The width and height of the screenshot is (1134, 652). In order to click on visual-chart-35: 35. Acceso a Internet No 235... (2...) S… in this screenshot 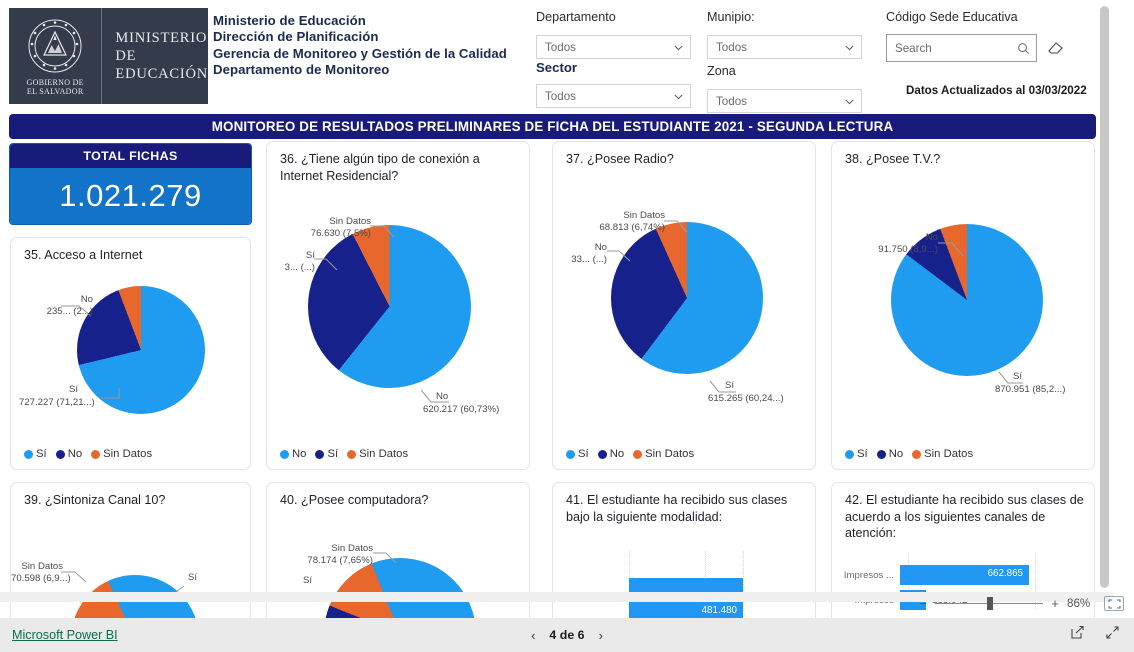, I will do `click(130, 353)`.